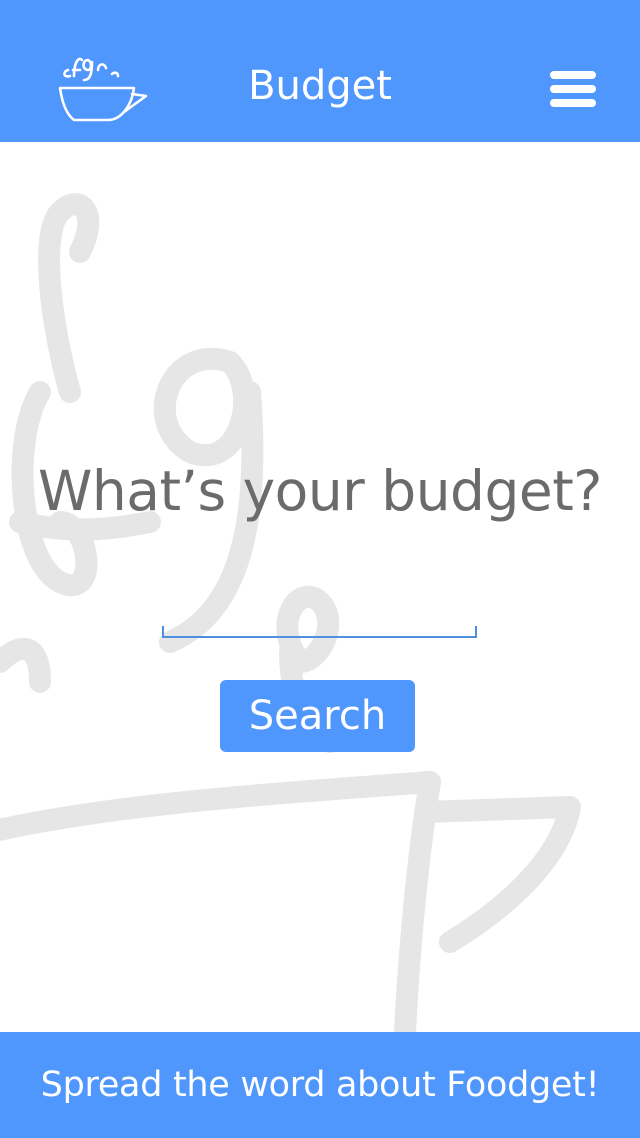 This screenshot has width=640, height=1138. Describe the element at coordinates (320, 86) in the screenshot. I see `page-title: Budget` at that location.